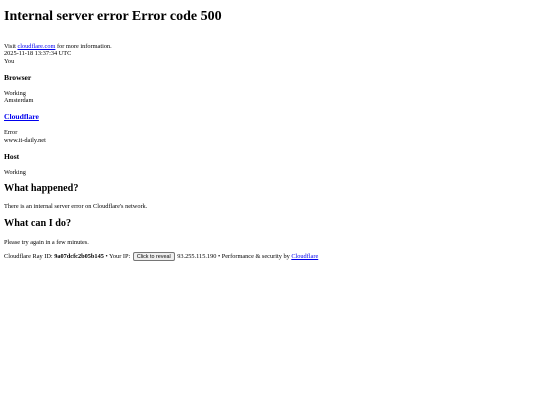  I want to click on what-can-i-do-text: Please try again in a few minutes., so click(46, 242).